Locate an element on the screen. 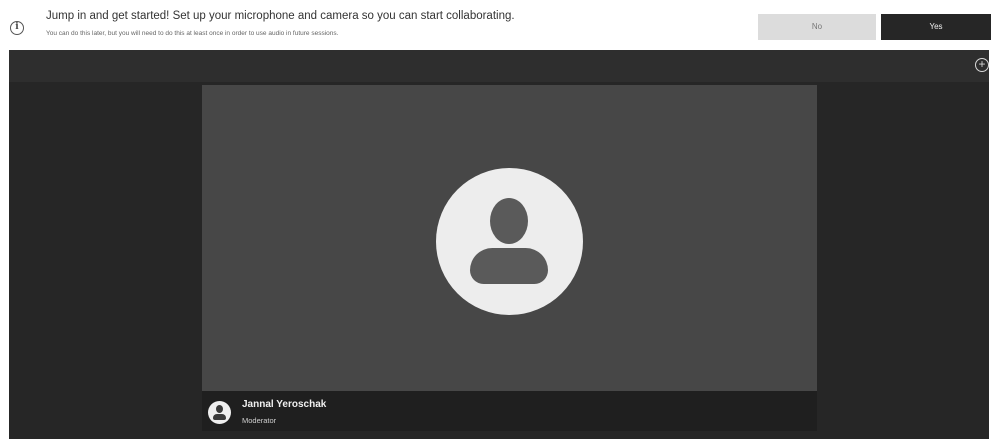  participant-role: Moderator is located at coordinates (259, 420).